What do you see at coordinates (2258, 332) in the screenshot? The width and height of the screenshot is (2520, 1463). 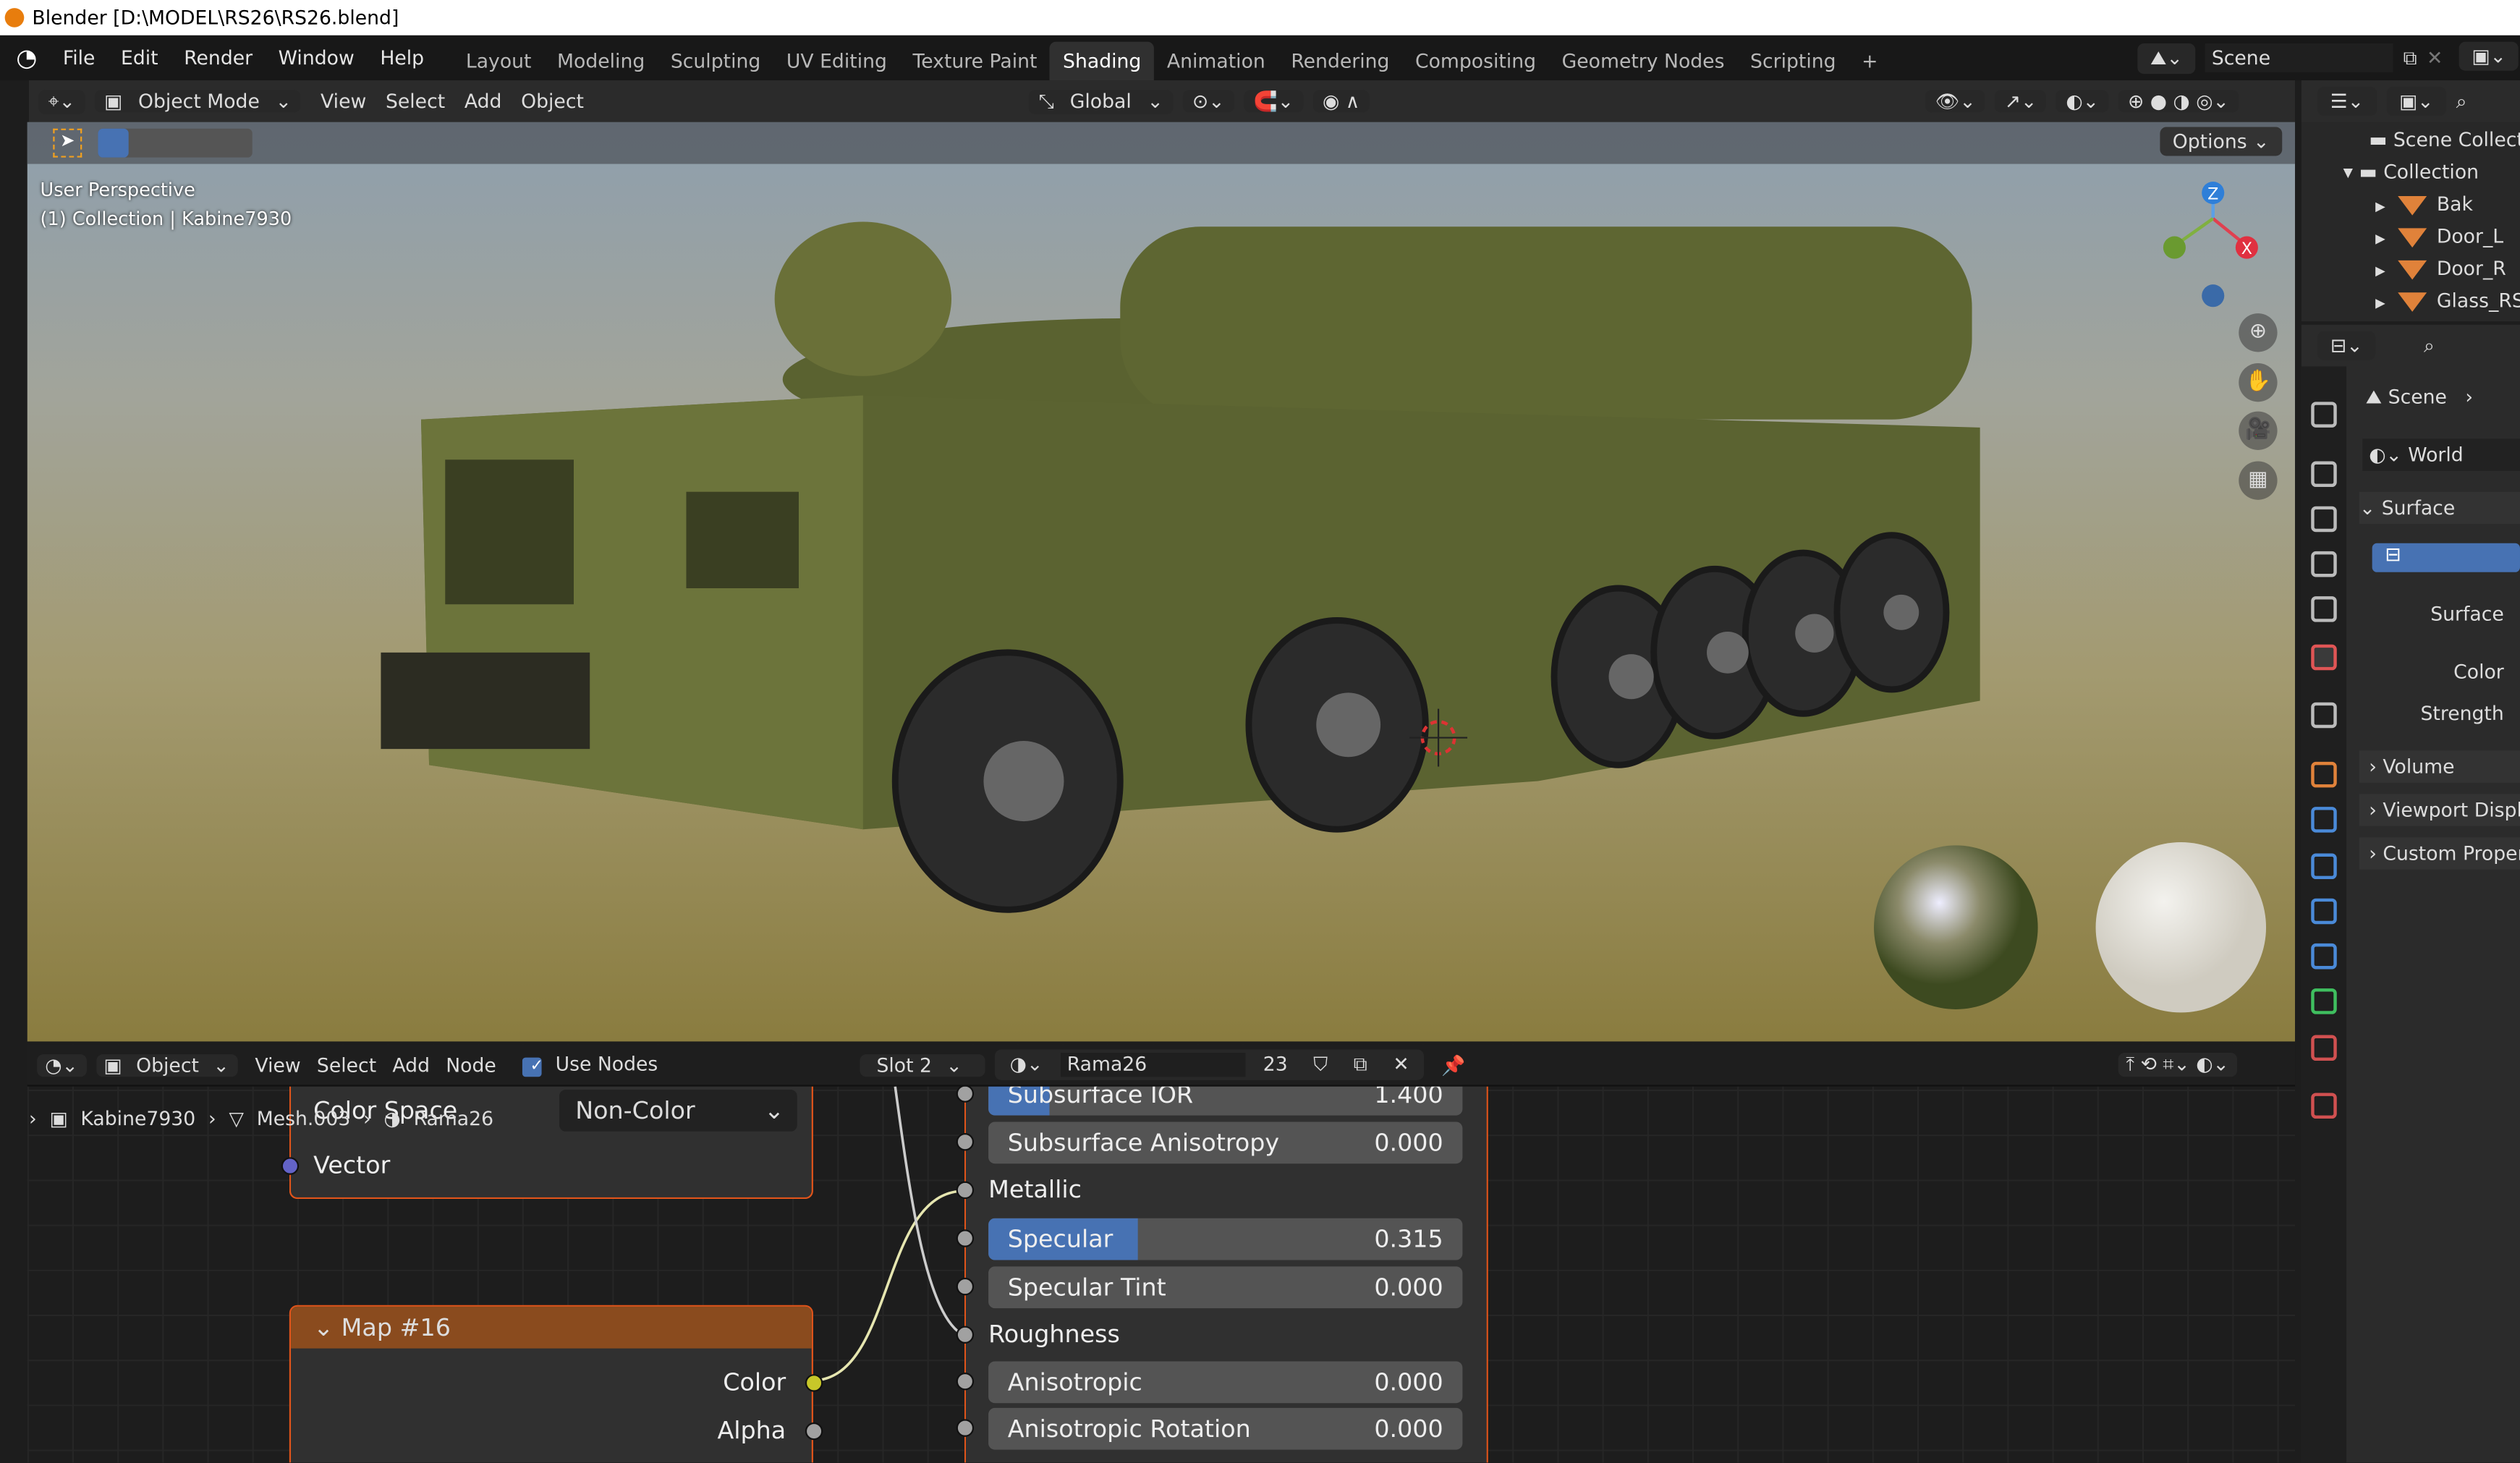 I see `zoom-icon: ⊕` at bounding box center [2258, 332].